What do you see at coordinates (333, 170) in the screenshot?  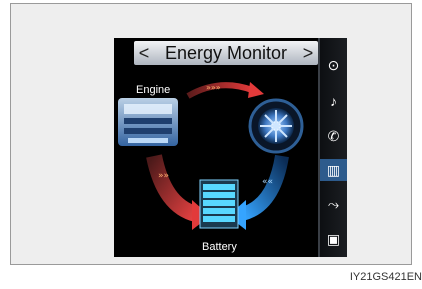 I see `energy-monitor-icon: ▥` at bounding box center [333, 170].